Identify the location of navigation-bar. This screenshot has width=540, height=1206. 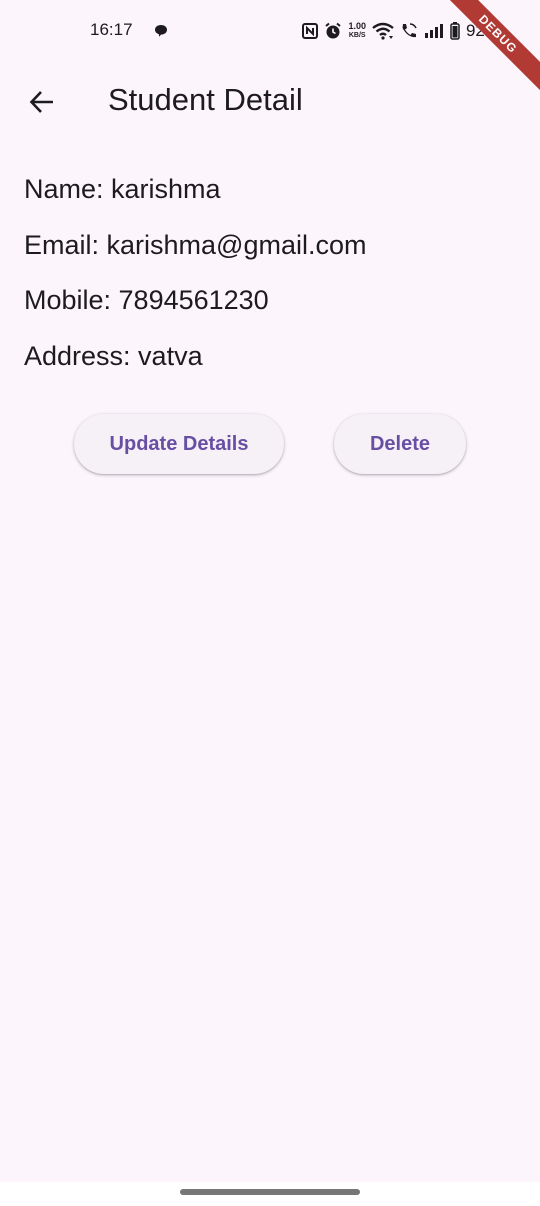
(270, 1194).